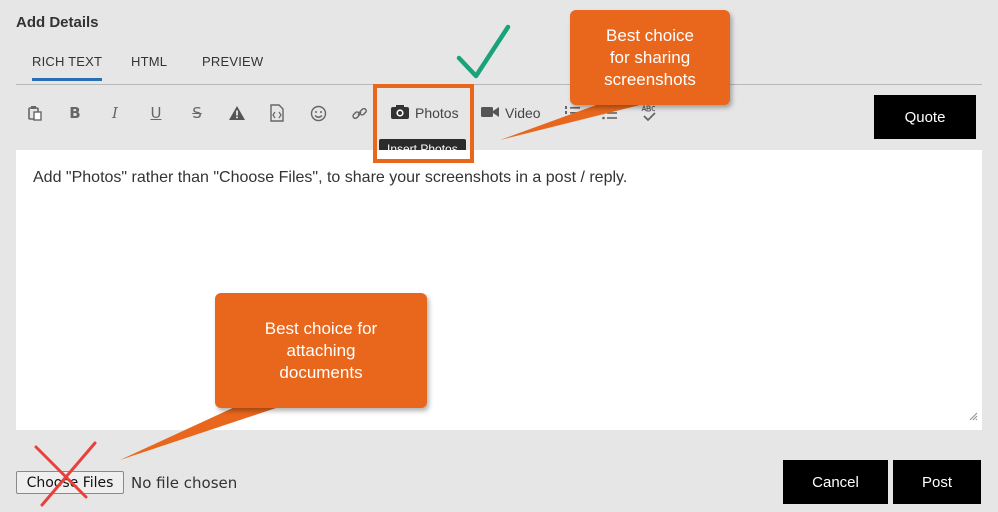  Describe the element at coordinates (835, 482) in the screenshot. I see `cancel-button: Cancel` at that location.